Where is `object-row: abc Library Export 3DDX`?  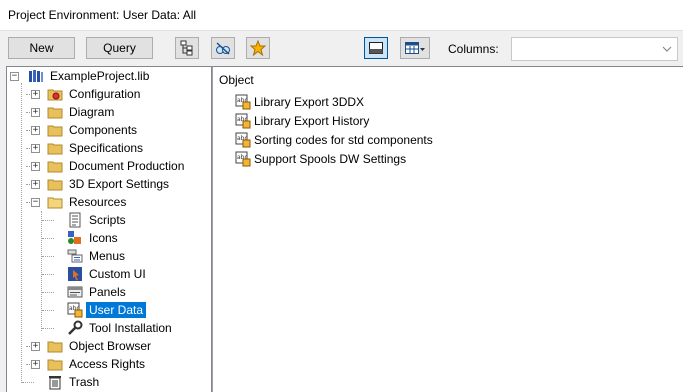
object-row: abc Library Export 3DDX is located at coordinates (299, 102).